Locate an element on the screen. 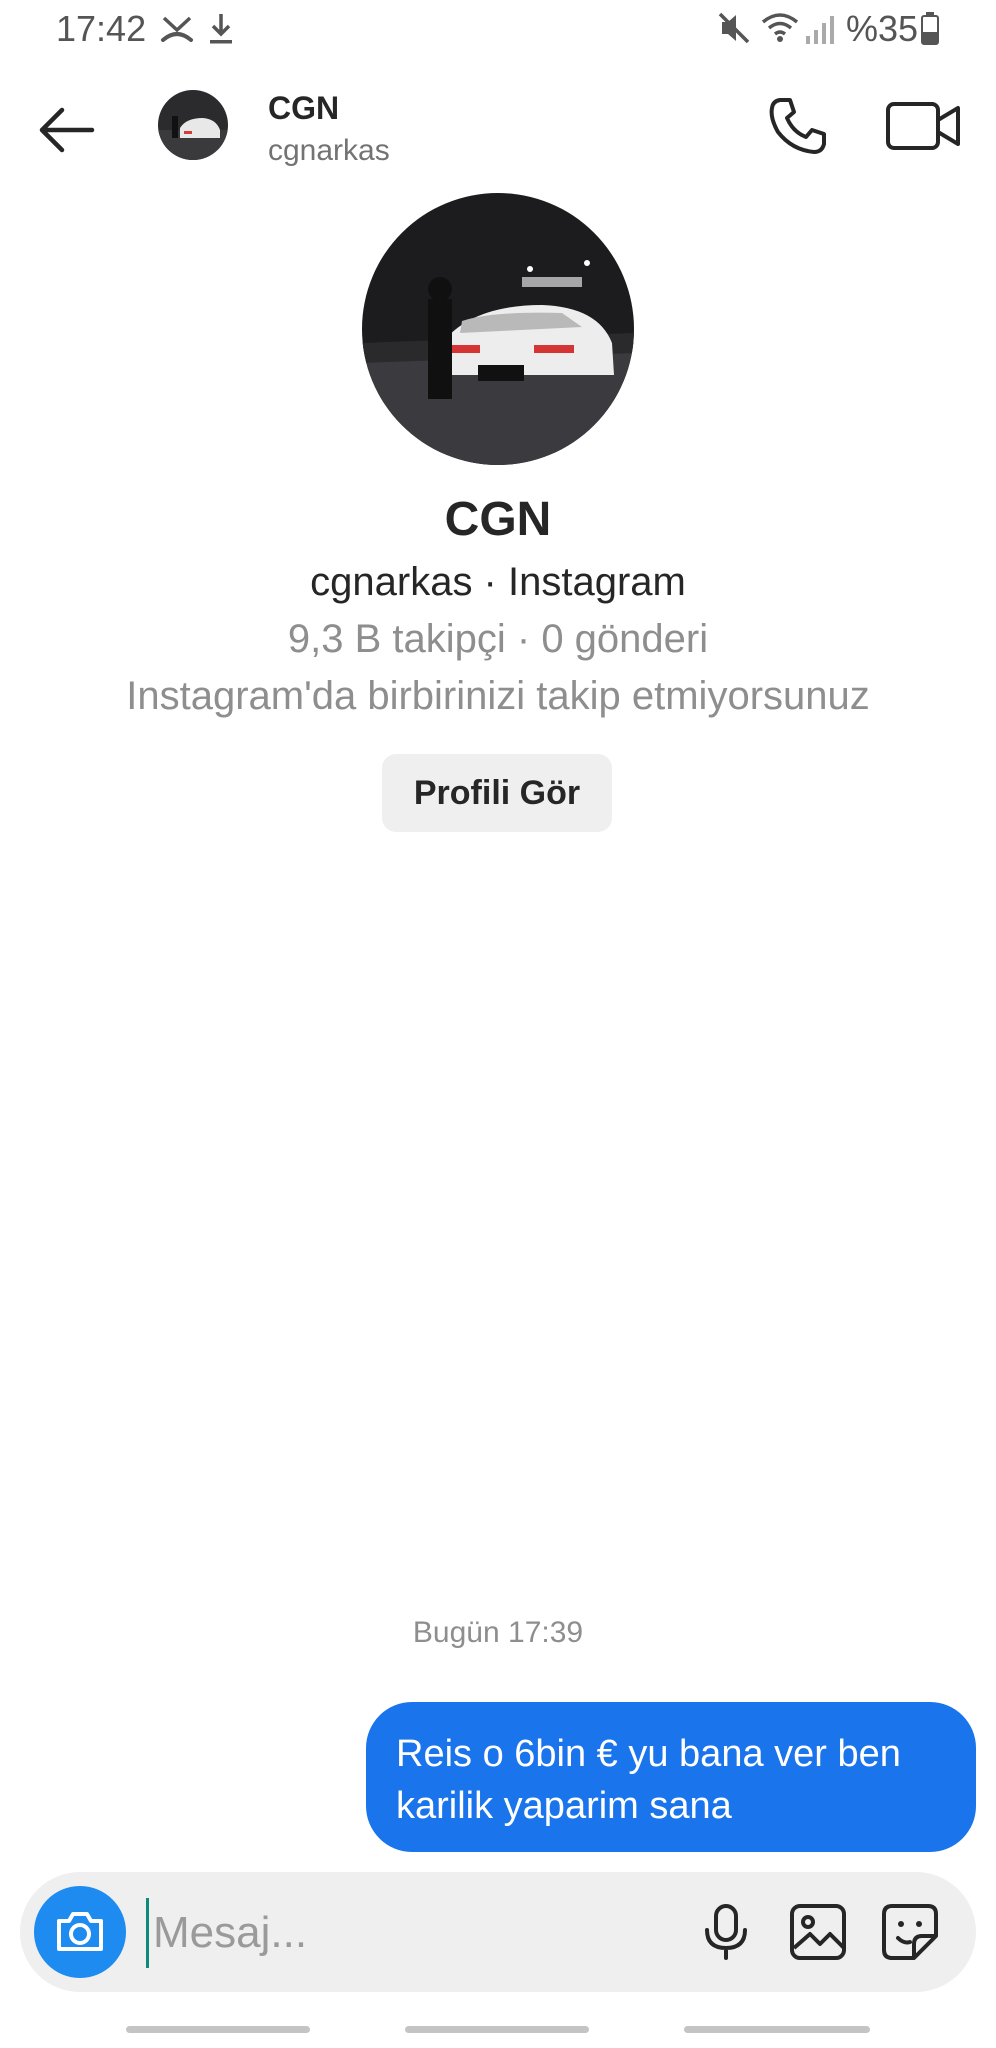  video-call-button is located at coordinates (924, 126).